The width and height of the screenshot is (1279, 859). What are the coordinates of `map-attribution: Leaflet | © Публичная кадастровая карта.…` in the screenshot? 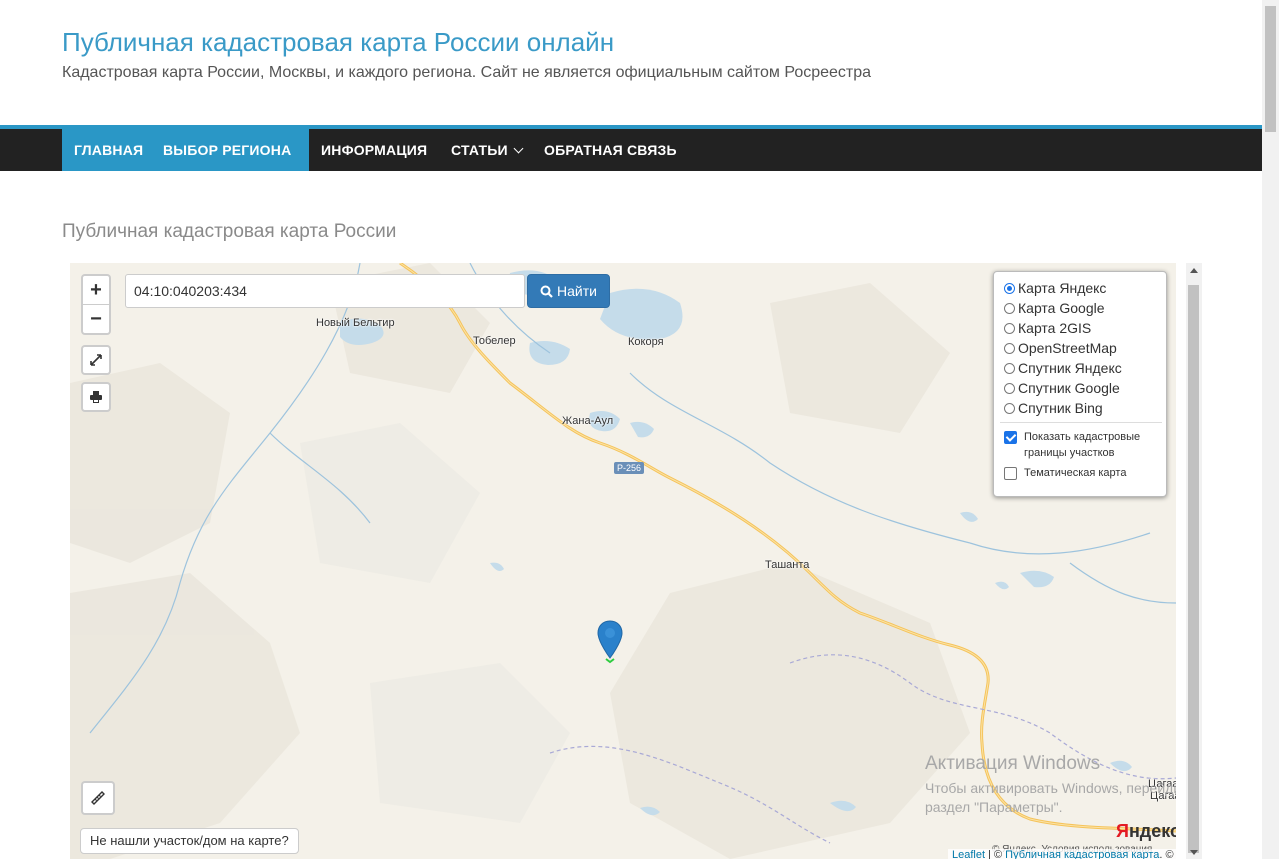 It's located at (1062, 854).